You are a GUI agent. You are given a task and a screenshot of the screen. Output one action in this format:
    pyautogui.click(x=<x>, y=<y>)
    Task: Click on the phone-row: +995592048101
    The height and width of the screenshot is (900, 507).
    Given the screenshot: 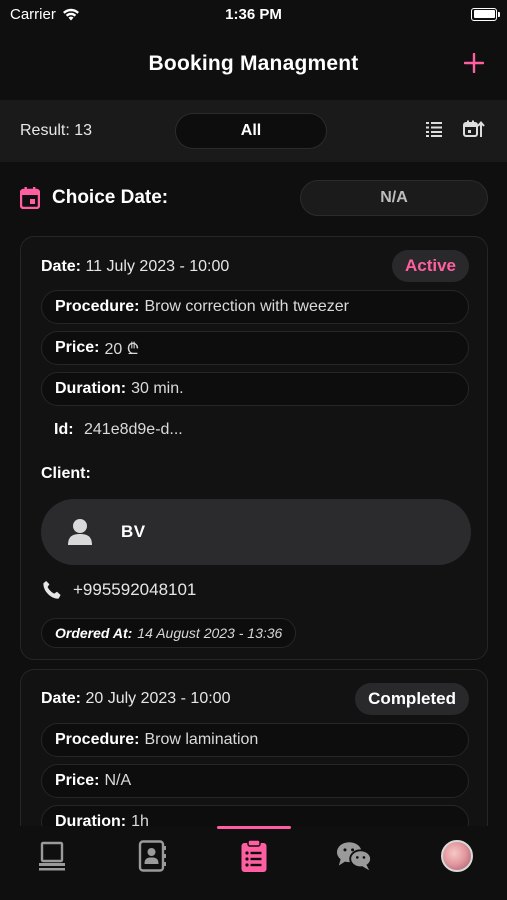 What is the action you would take?
    pyautogui.click(x=118, y=590)
    